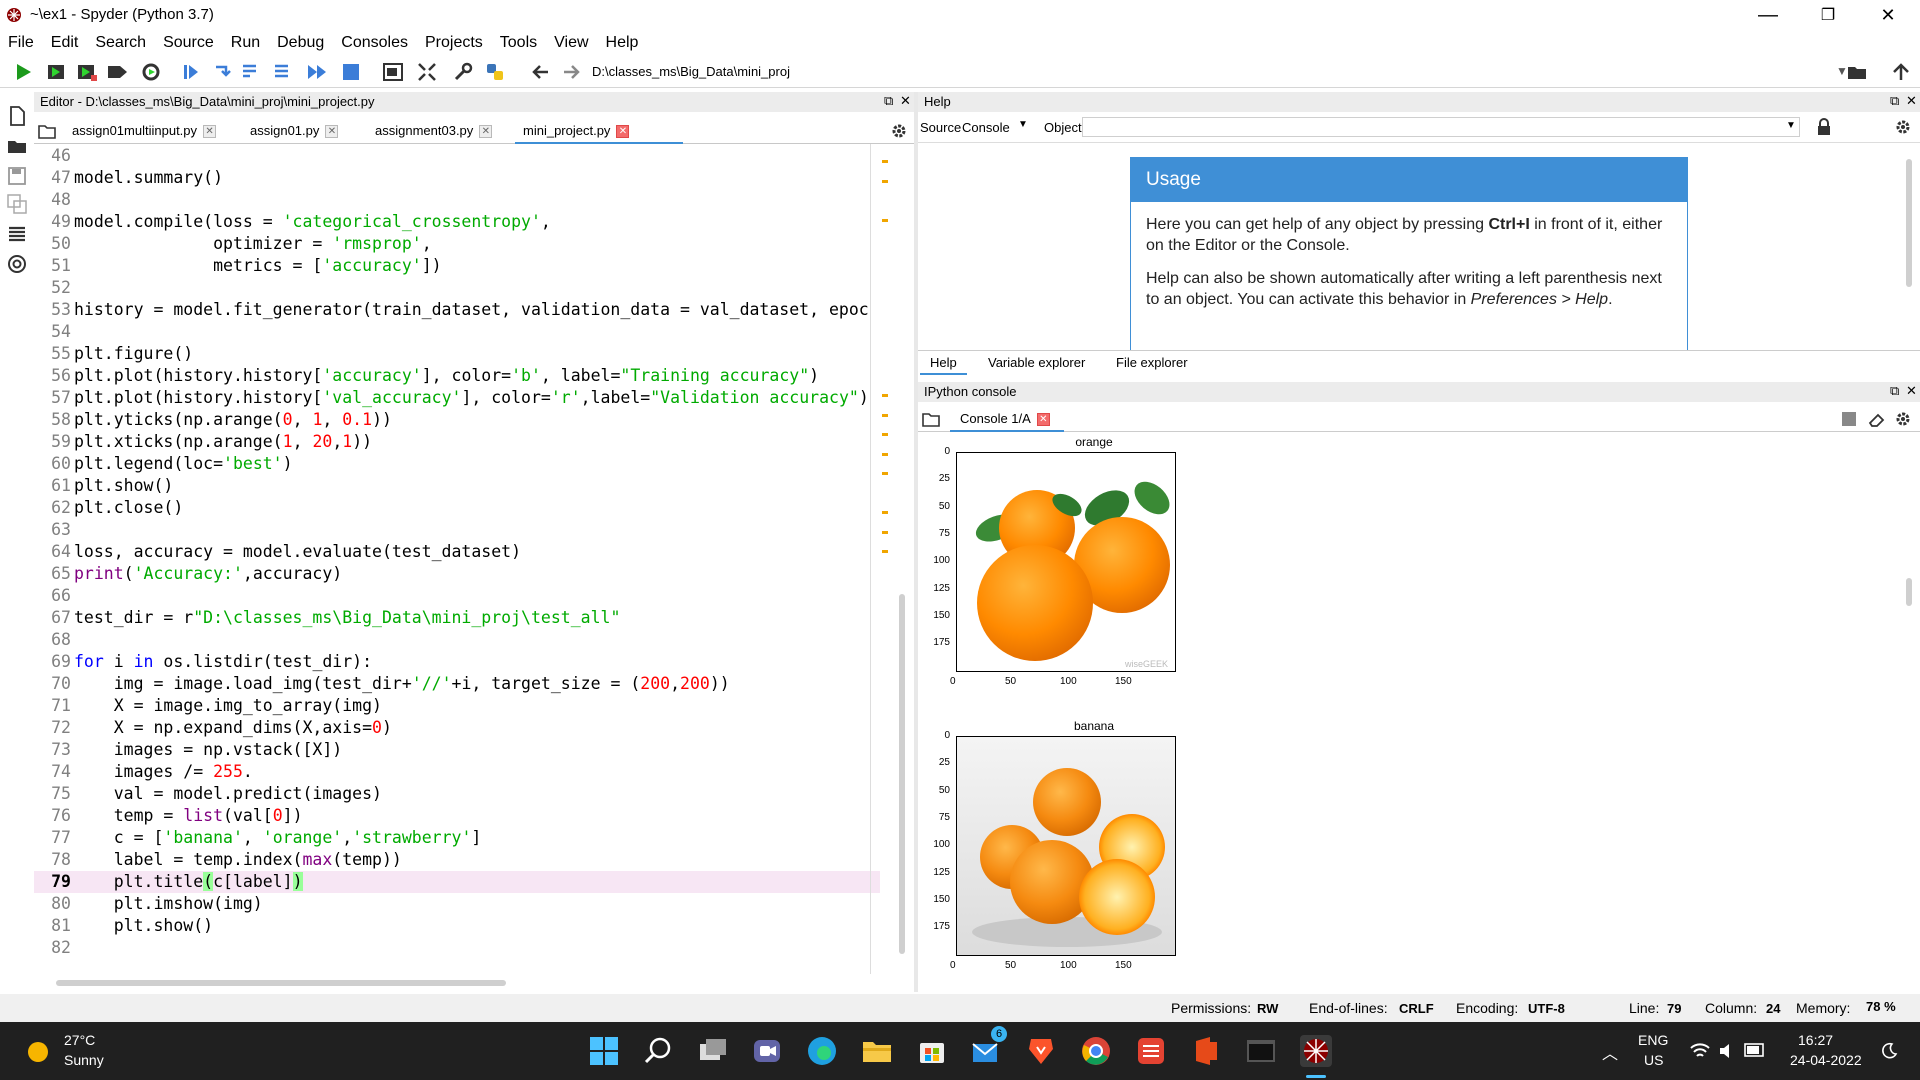 This screenshot has height=1080, width=1920. What do you see at coordinates (905, 101) in the screenshot?
I see `editor-close-pane-icon: ✕` at bounding box center [905, 101].